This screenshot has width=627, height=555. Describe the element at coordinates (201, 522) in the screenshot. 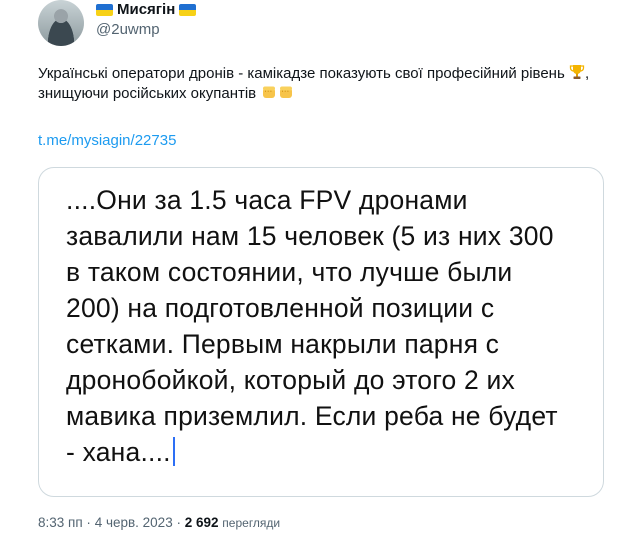

I see `views-count: 2 692` at that location.